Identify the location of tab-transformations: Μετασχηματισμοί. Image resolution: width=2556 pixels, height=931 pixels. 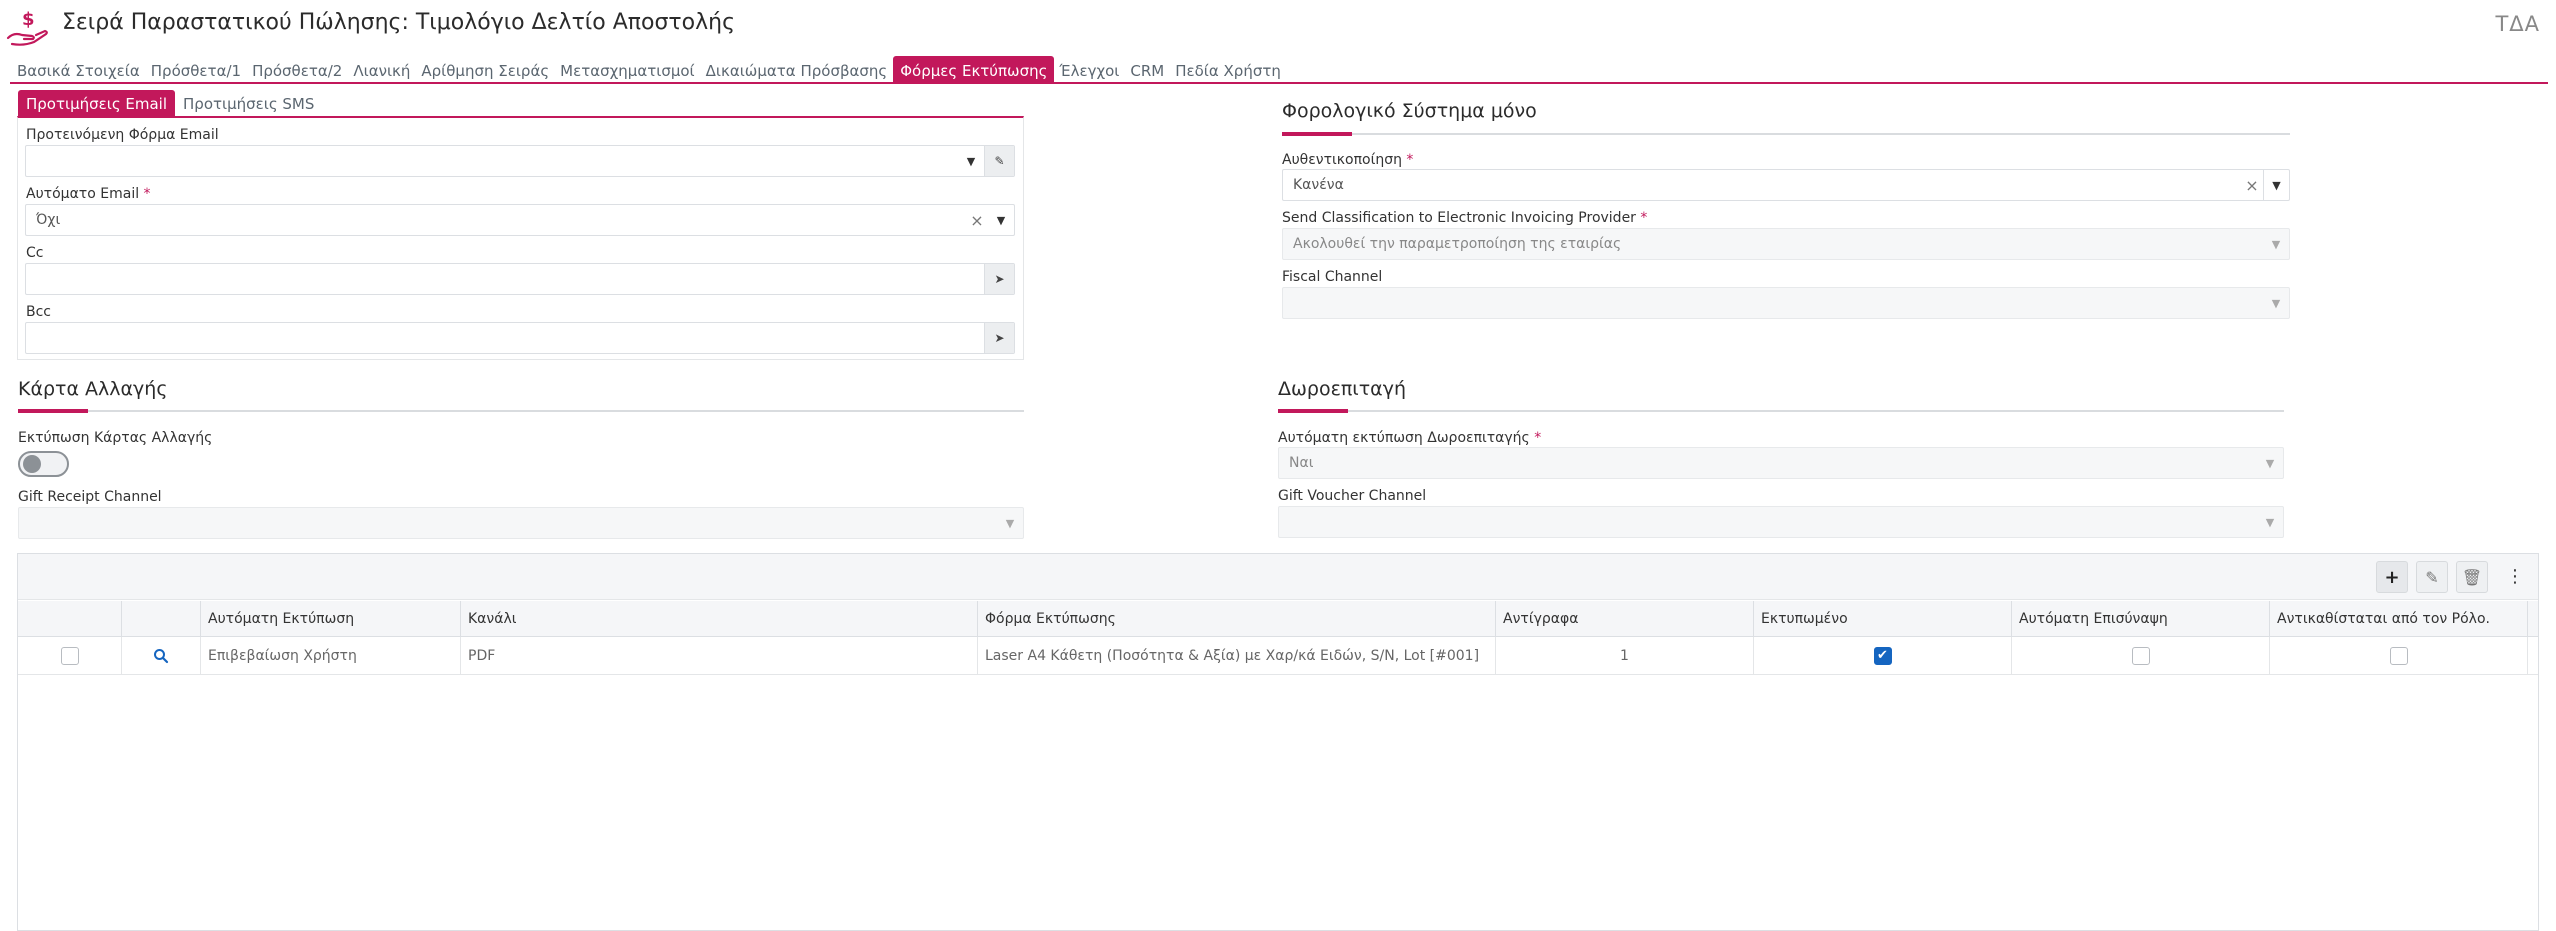
(628, 69).